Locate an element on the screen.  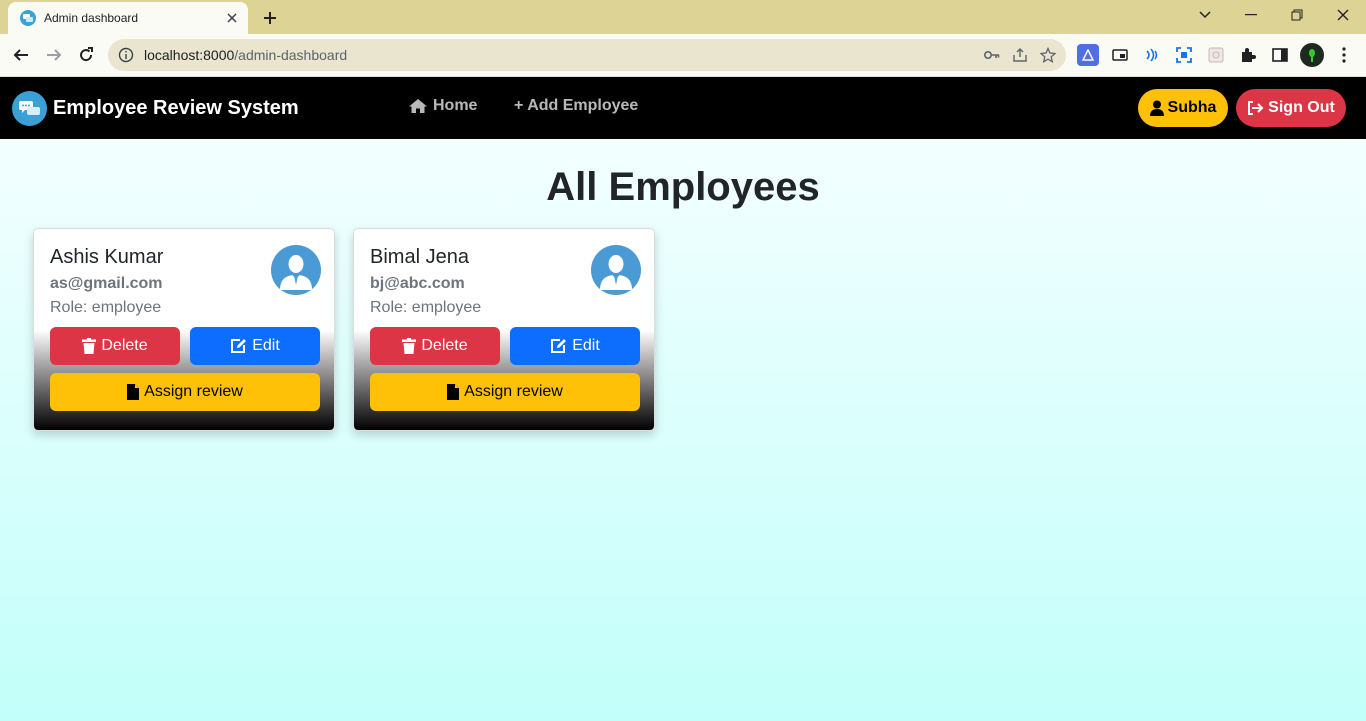
brand-title: Employee Review System is located at coordinates (176, 108).